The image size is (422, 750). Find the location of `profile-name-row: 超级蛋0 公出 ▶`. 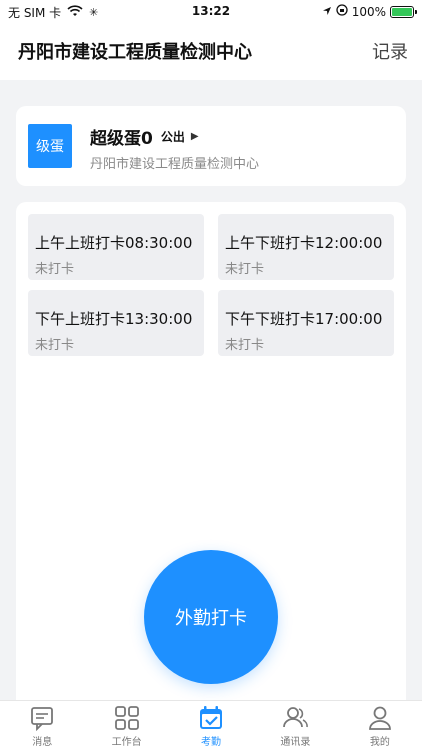

profile-name-row: 超级蛋0 公出 ▶ is located at coordinates (144, 136).